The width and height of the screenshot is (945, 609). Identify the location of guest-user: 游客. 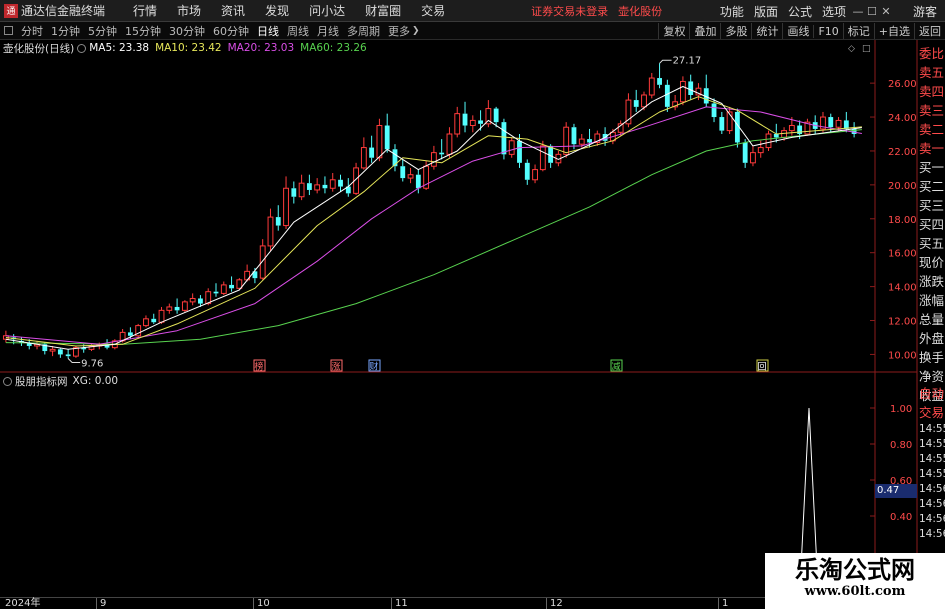
(925, 11).